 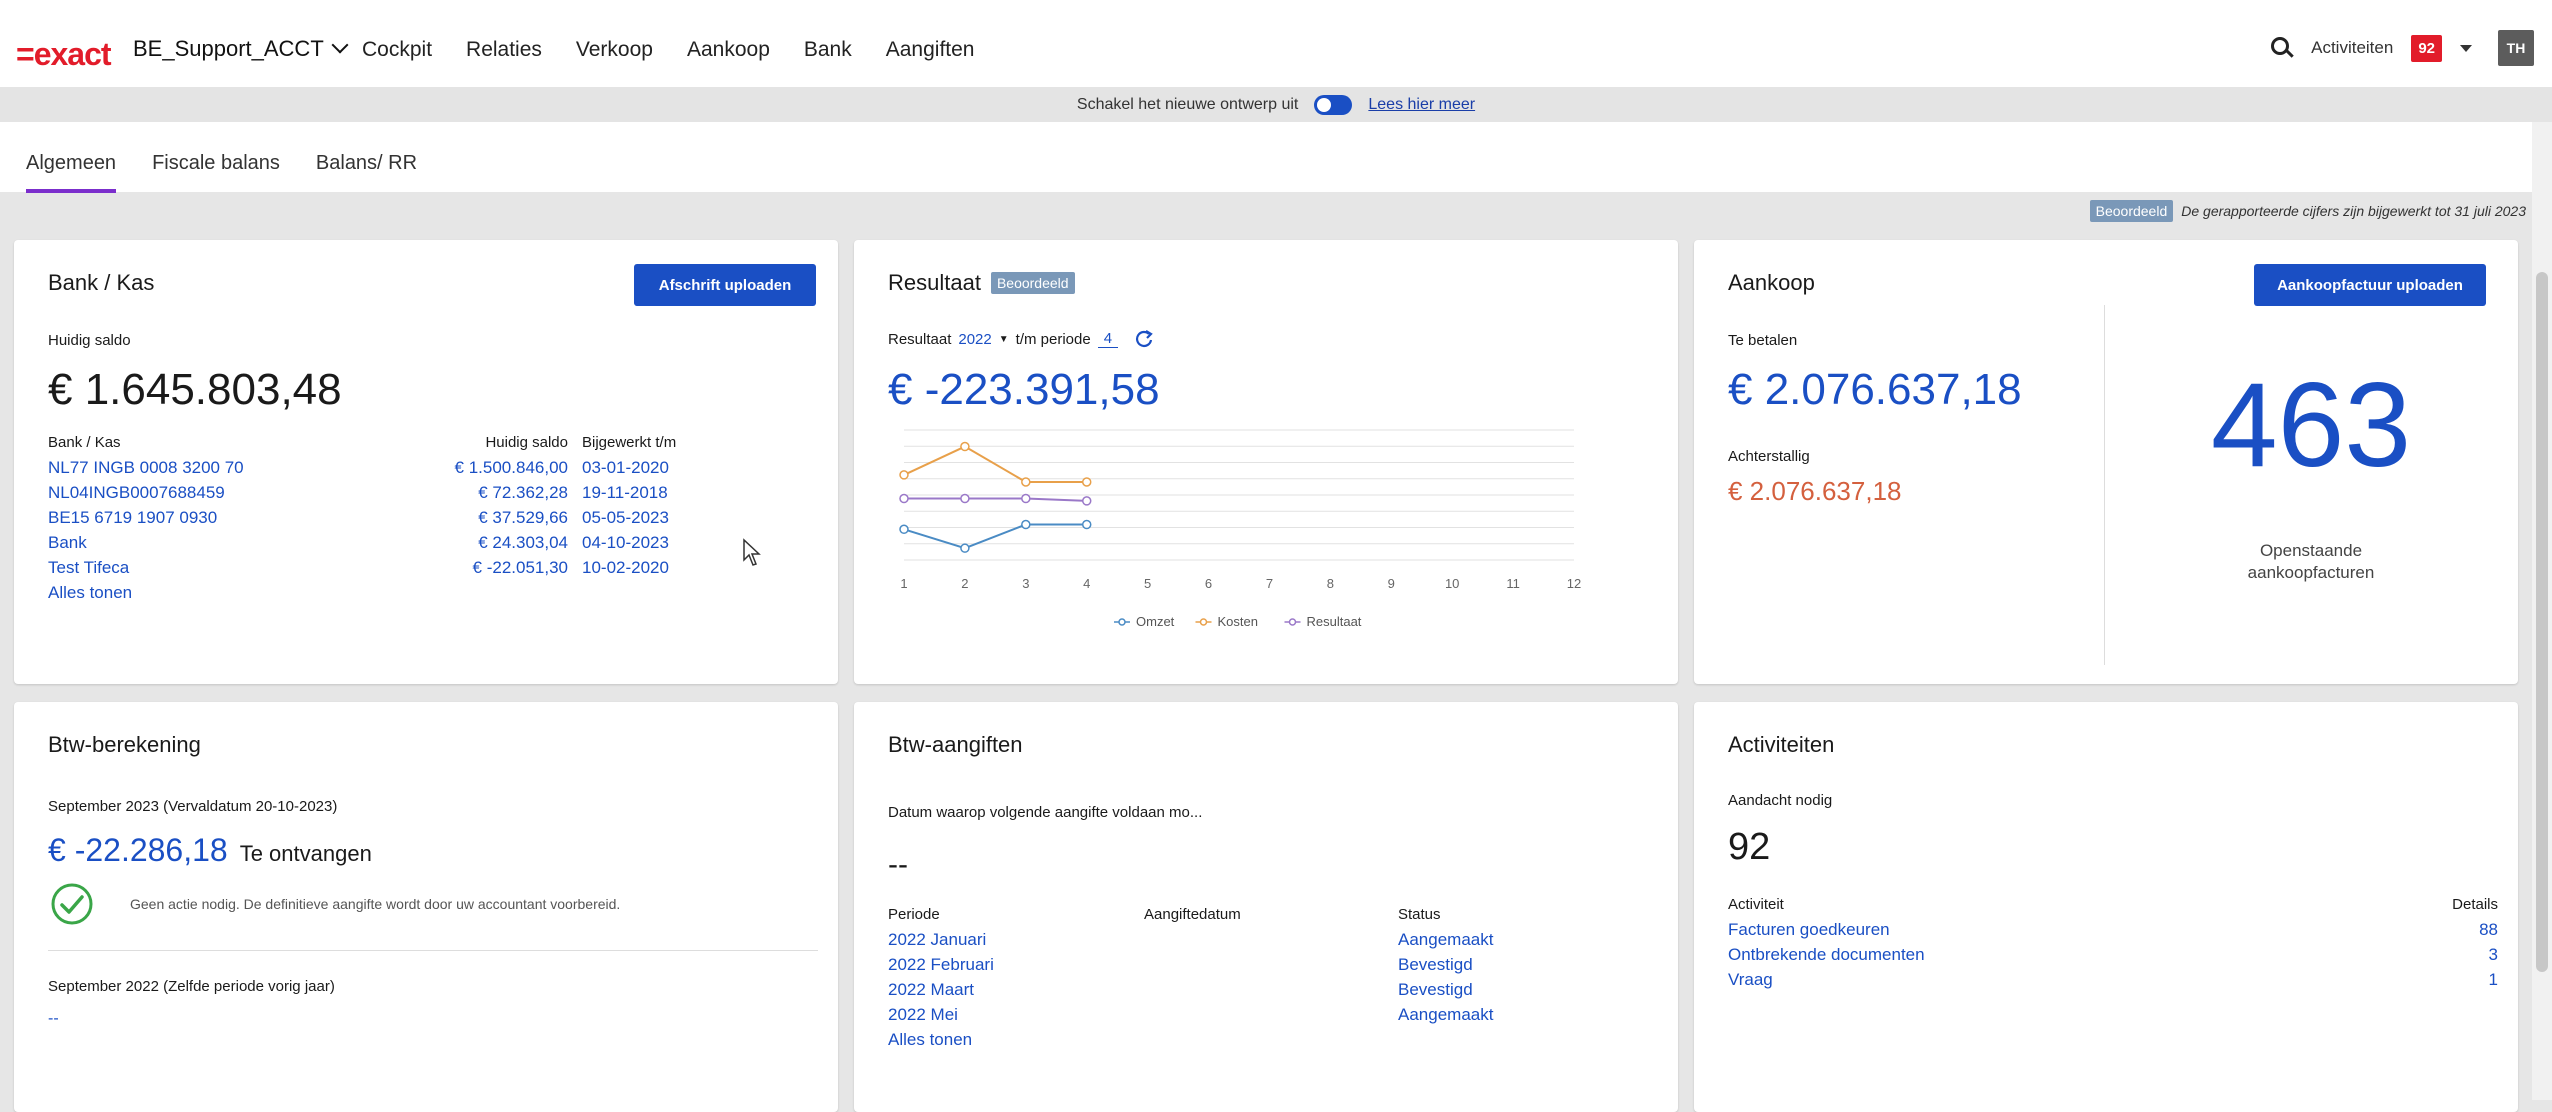 What do you see at coordinates (1780, 800) in the screenshot?
I see `attention-label: Aandacht nodig` at bounding box center [1780, 800].